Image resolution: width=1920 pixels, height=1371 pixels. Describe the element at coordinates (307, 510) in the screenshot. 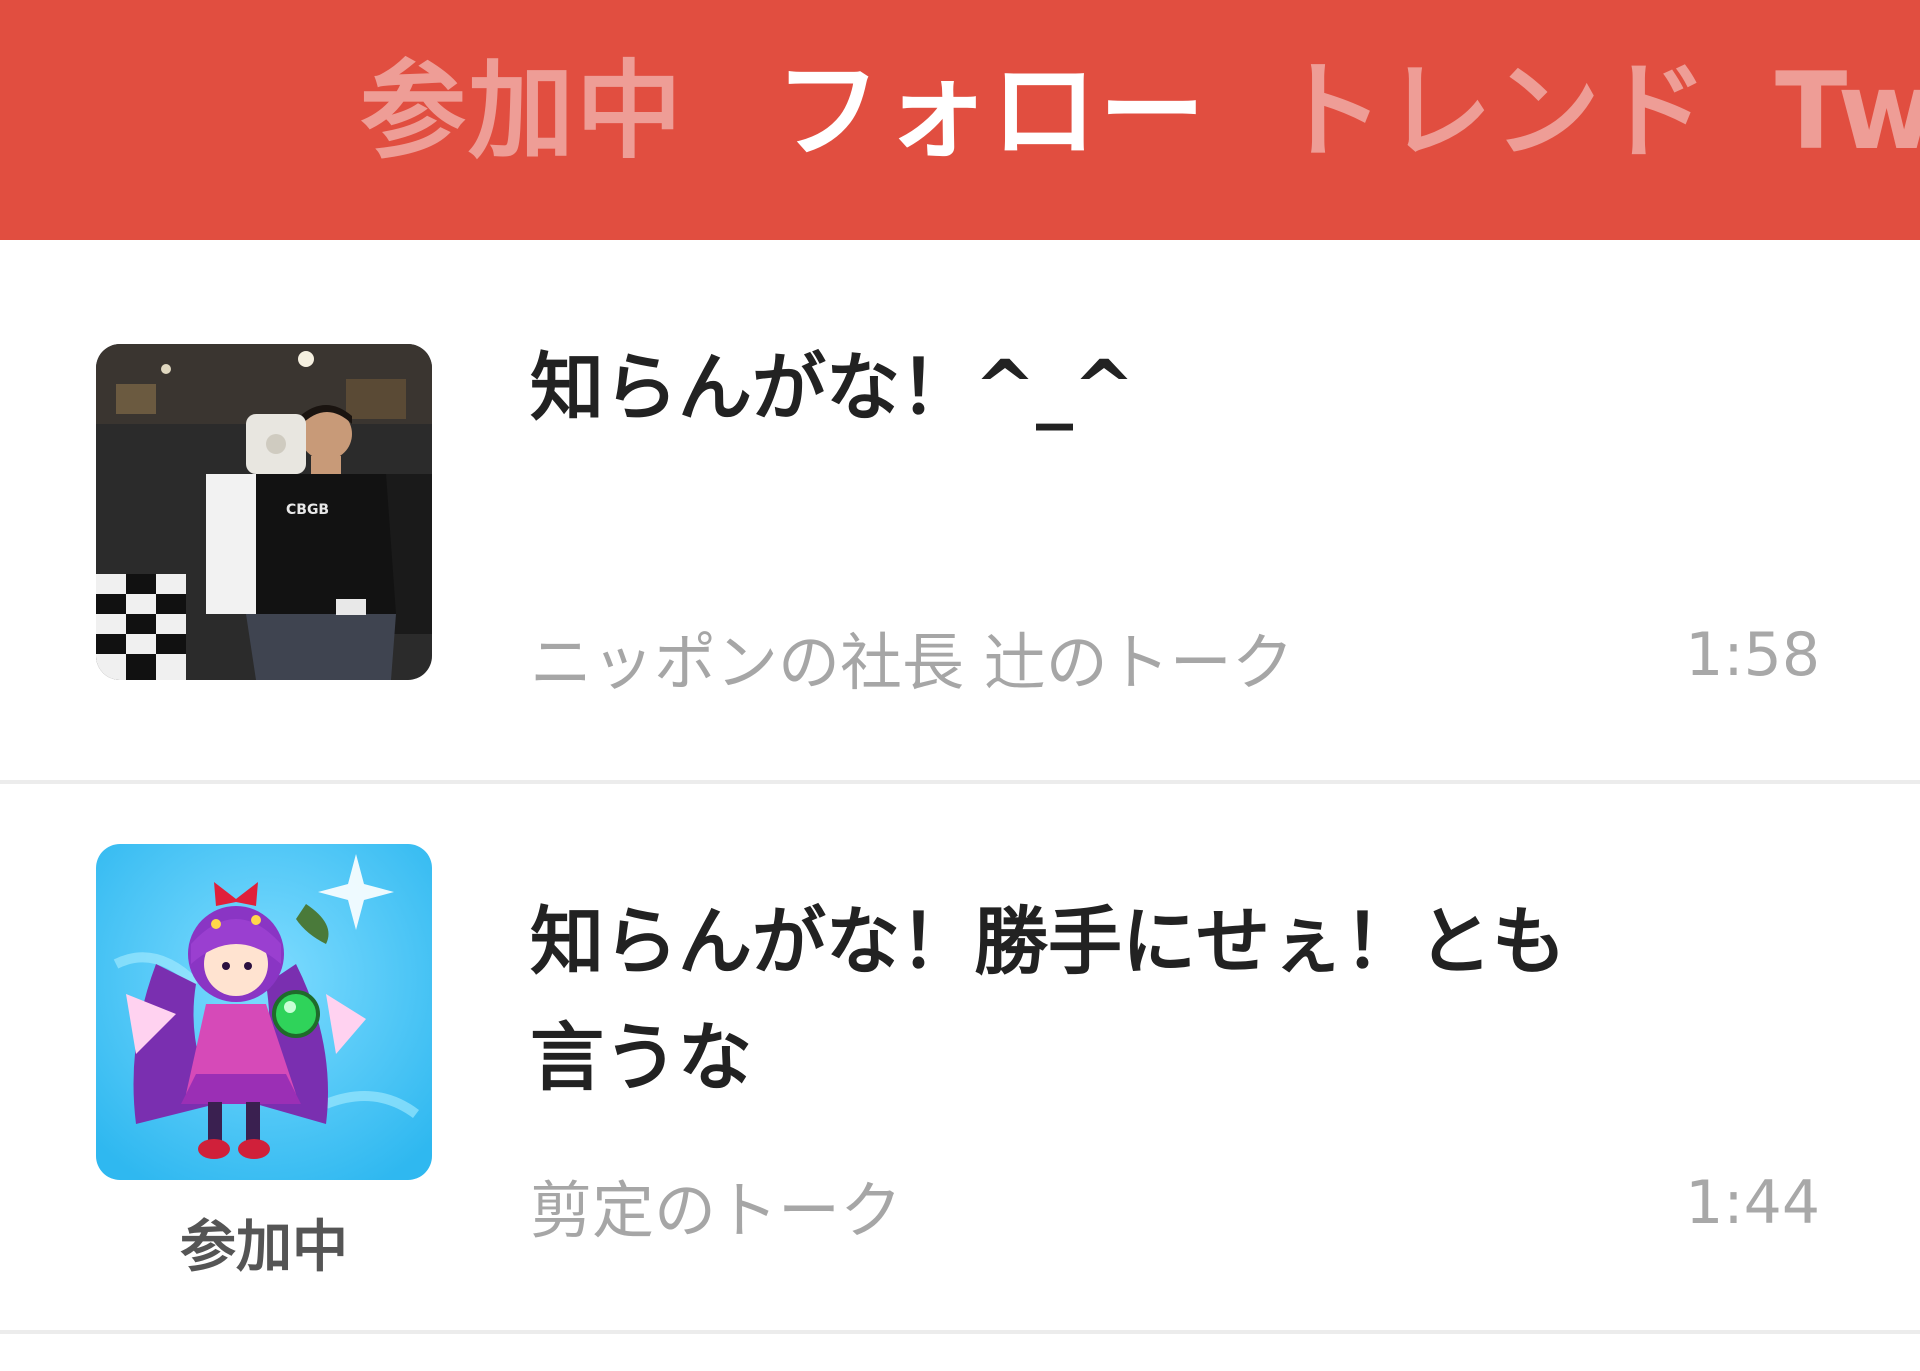

I see `svg-text: CBGB` at that location.